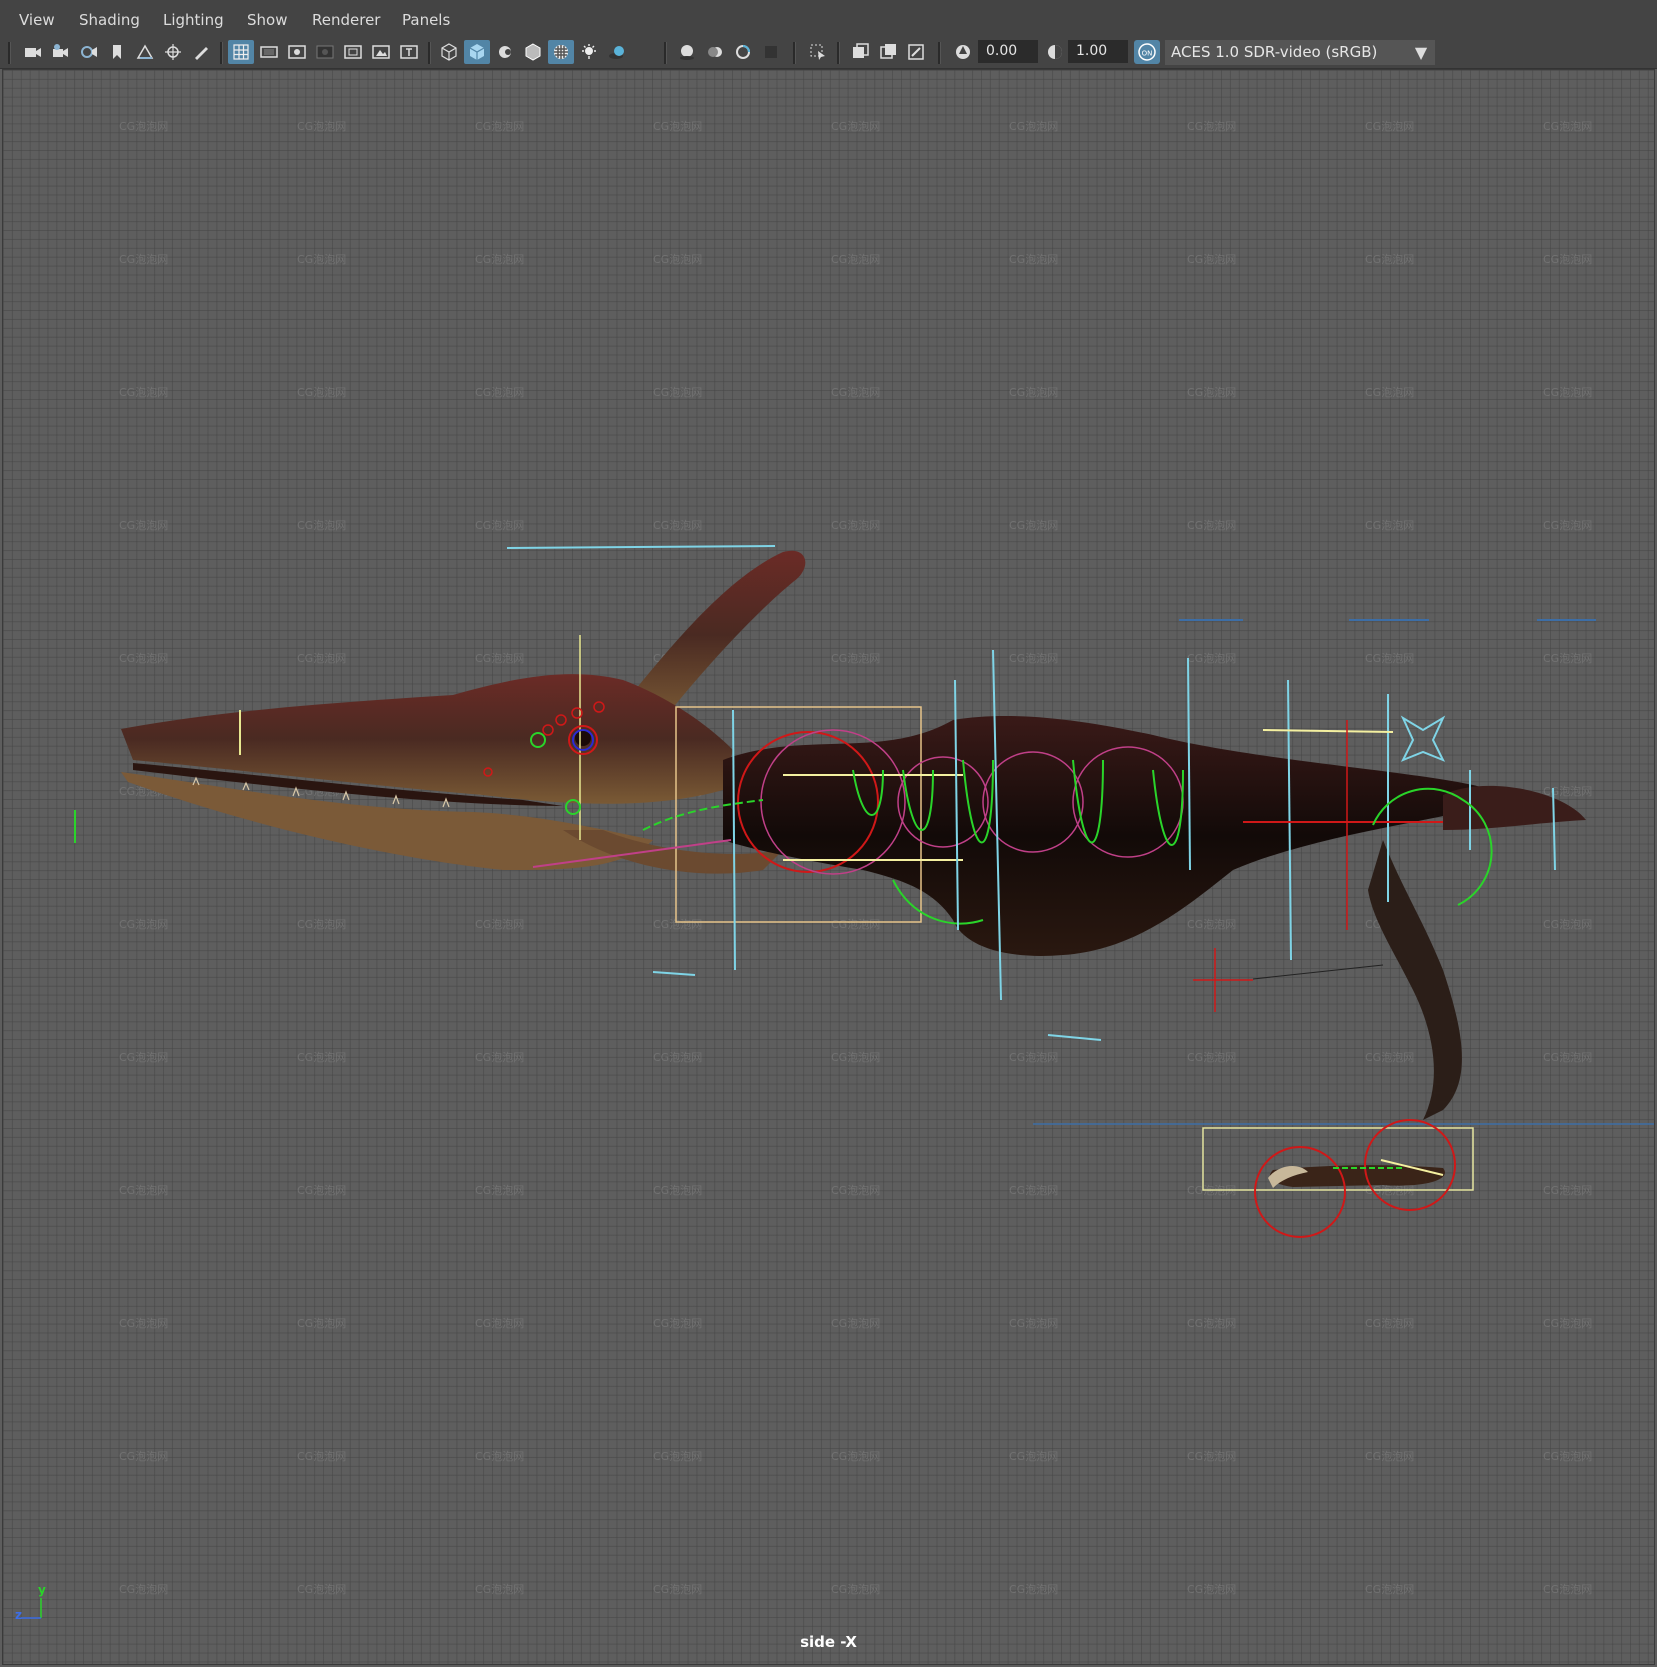 The height and width of the screenshot is (1667, 1657). Describe the element at coordinates (1098, 51) in the screenshot. I see `gamma-field: 1.00` at that location.